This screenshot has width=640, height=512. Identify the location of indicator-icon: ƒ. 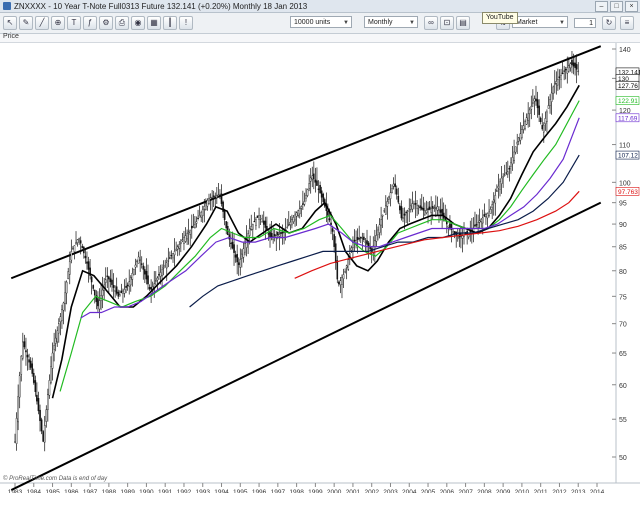
(90, 23).